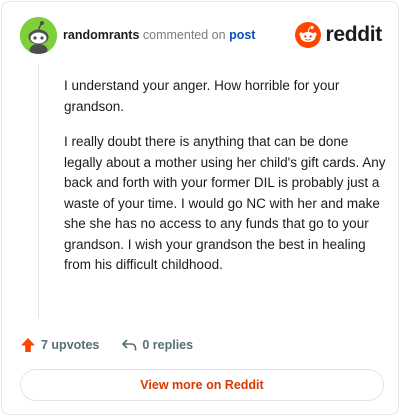 Image resolution: width=400 pixels, height=416 pixels. Describe the element at coordinates (353, 34) in the screenshot. I see `reddit-wordmark: reddit` at that location.